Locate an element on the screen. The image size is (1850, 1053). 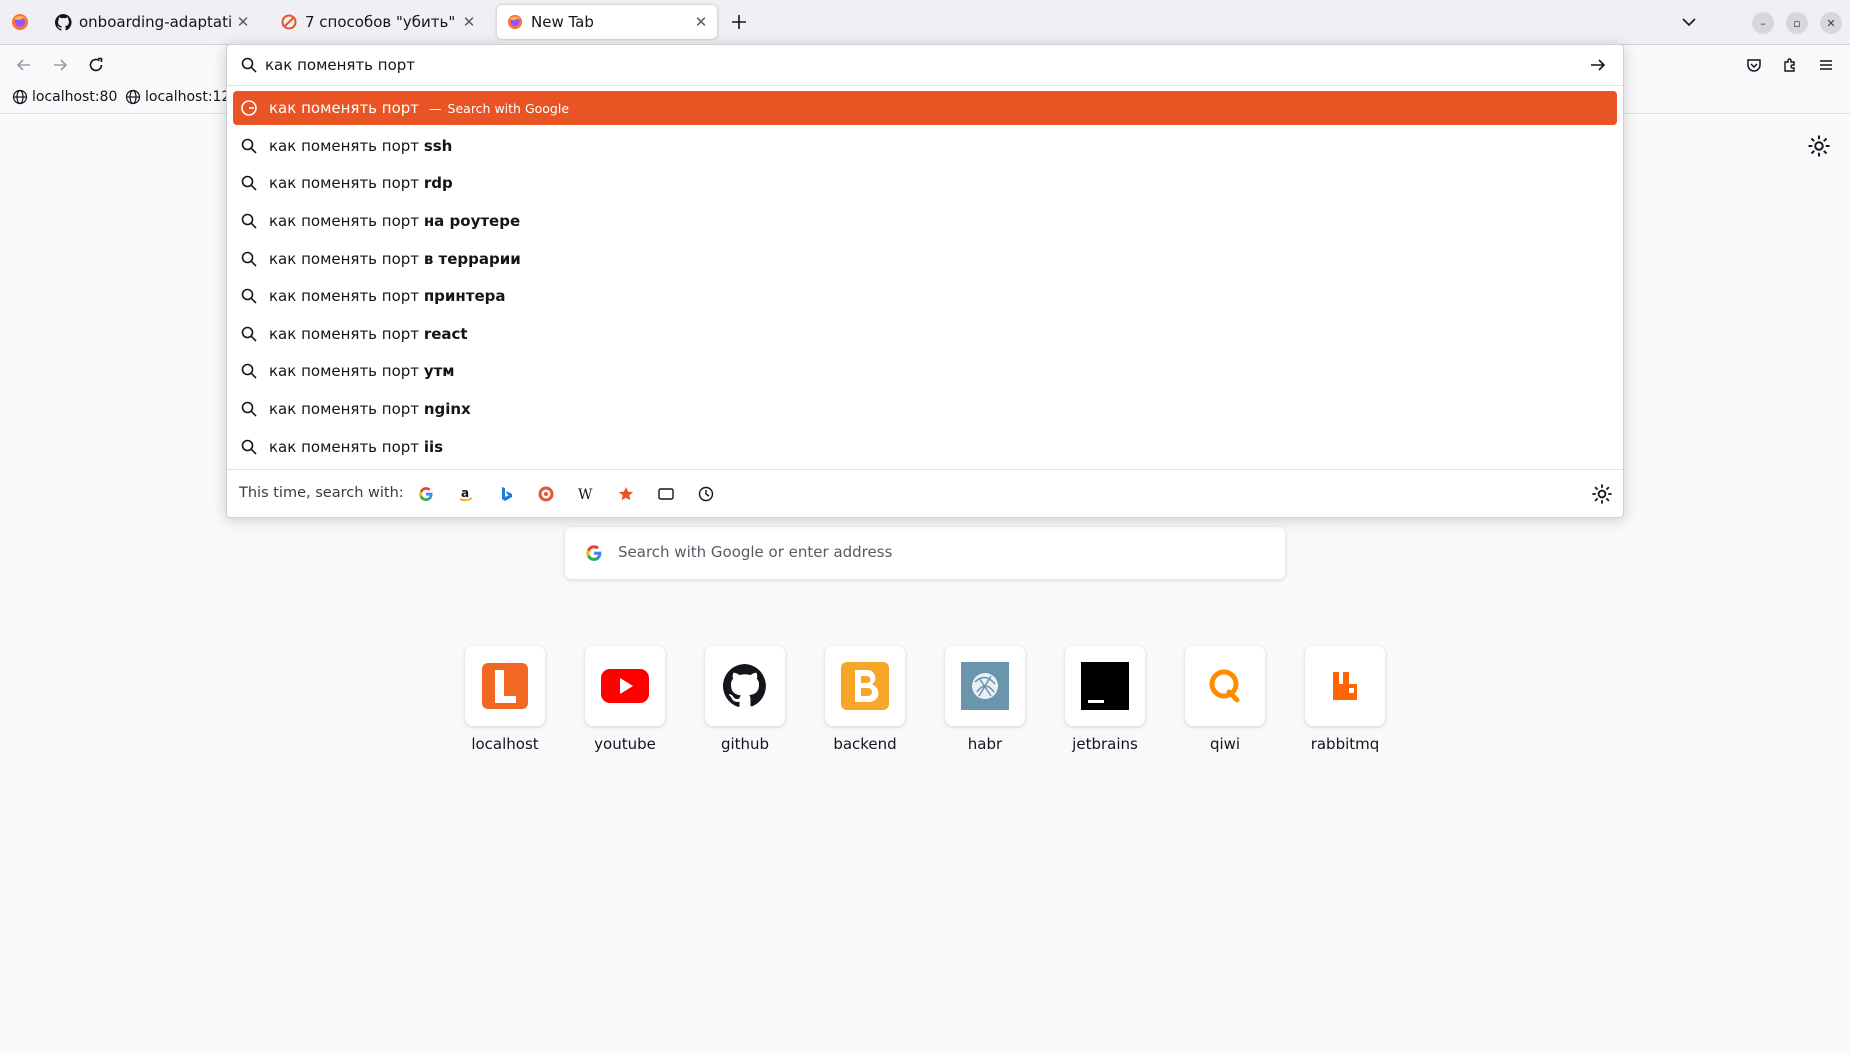
urlbar-suggestion: как поменять порт rdp is located at coordinates (925, 184).